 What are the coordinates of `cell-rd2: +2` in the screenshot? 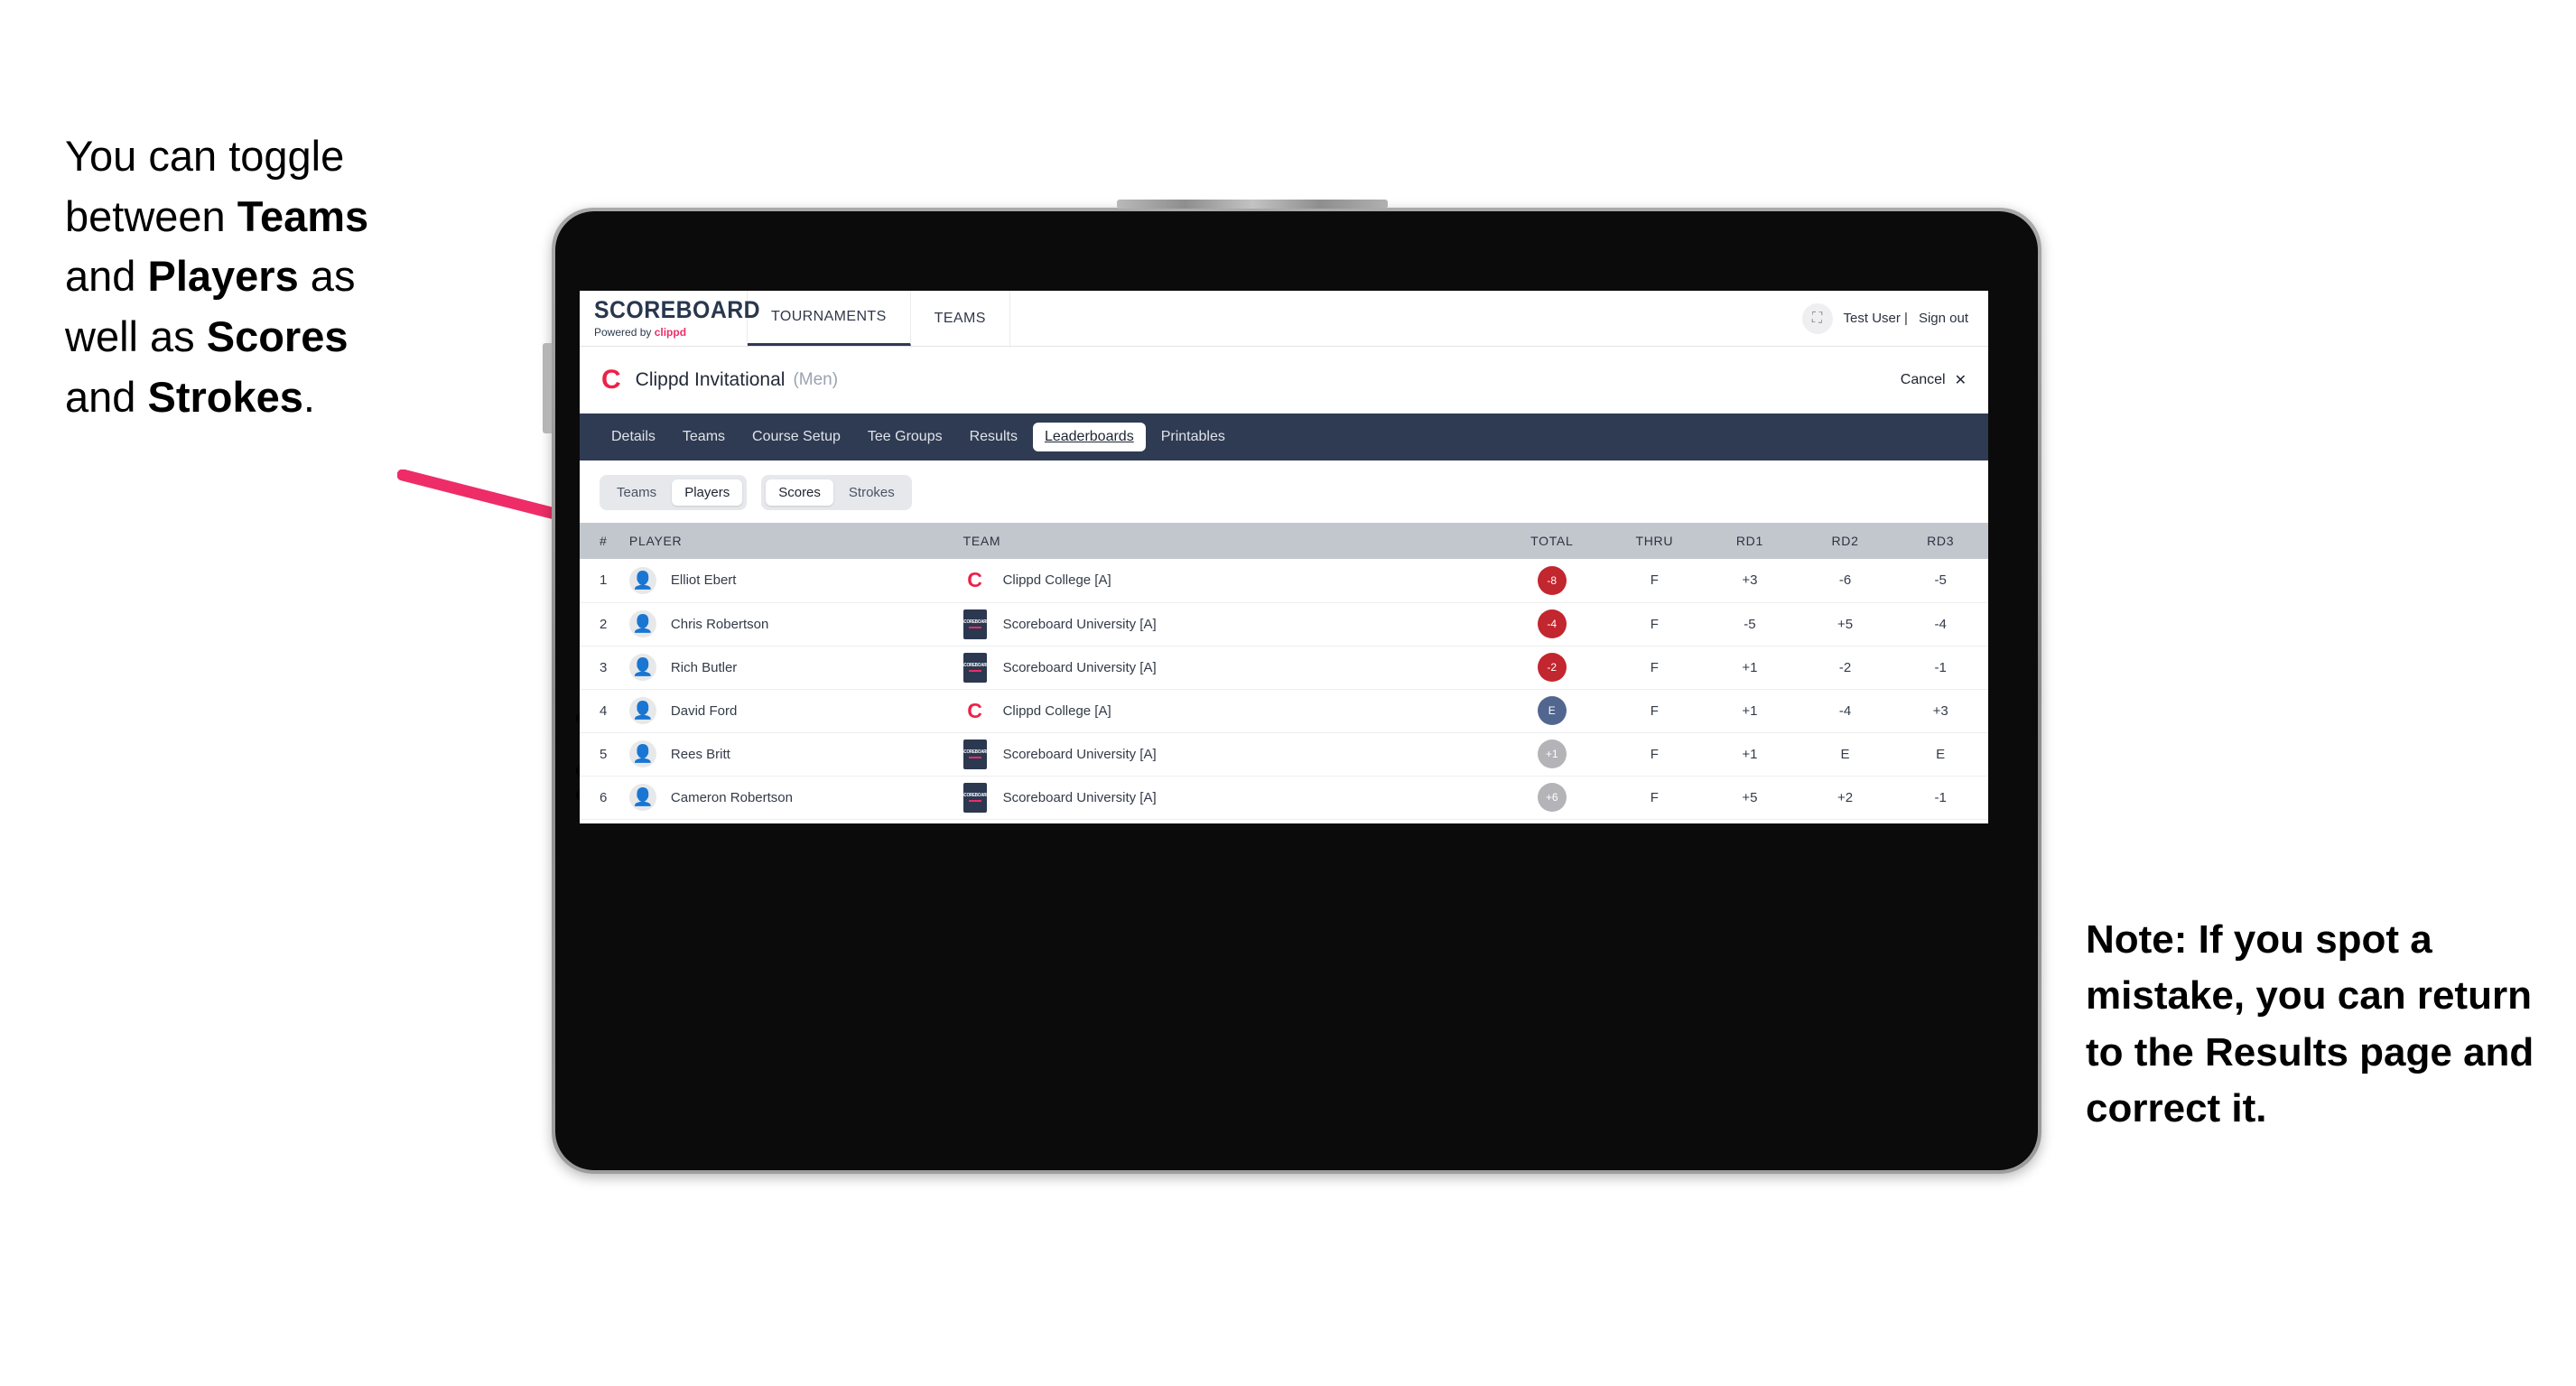 It's located at (1845, 798).